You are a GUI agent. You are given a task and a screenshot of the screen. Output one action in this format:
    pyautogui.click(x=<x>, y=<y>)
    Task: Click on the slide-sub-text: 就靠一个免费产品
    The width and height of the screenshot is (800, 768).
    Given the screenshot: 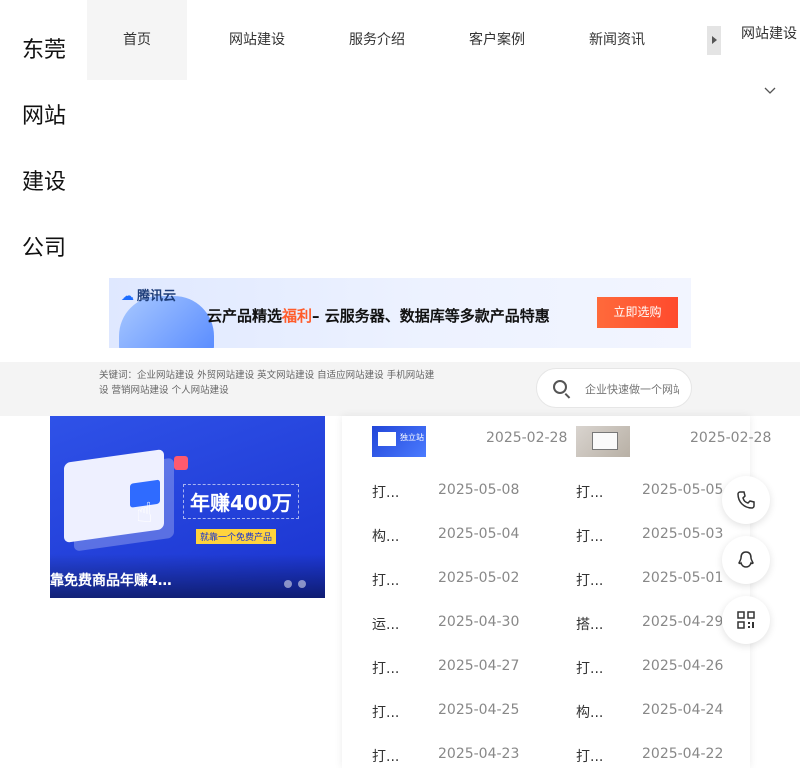 What is the action you would take?
    pyautogui.click(x=236, y=536)
    